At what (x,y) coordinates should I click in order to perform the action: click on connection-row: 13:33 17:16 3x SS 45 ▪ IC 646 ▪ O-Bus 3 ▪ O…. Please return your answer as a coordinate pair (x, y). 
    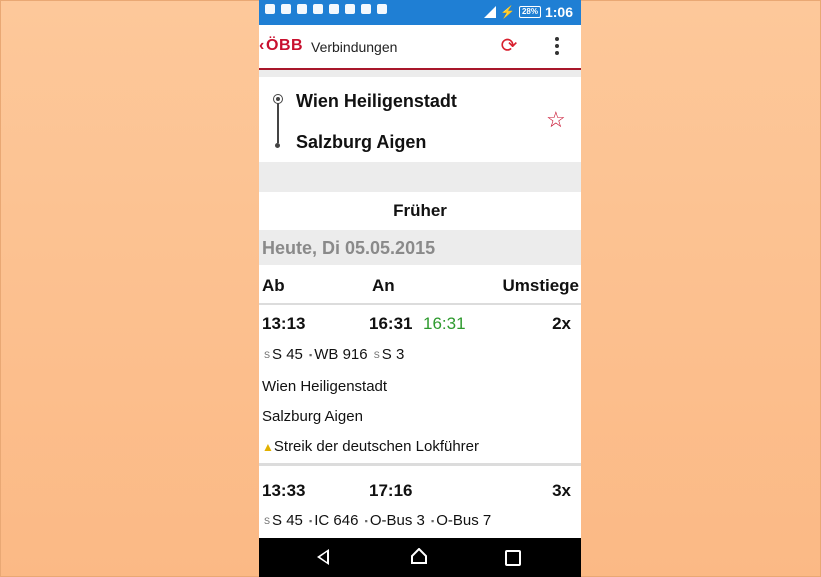
    Looking at the image, I should click on (420, 502).